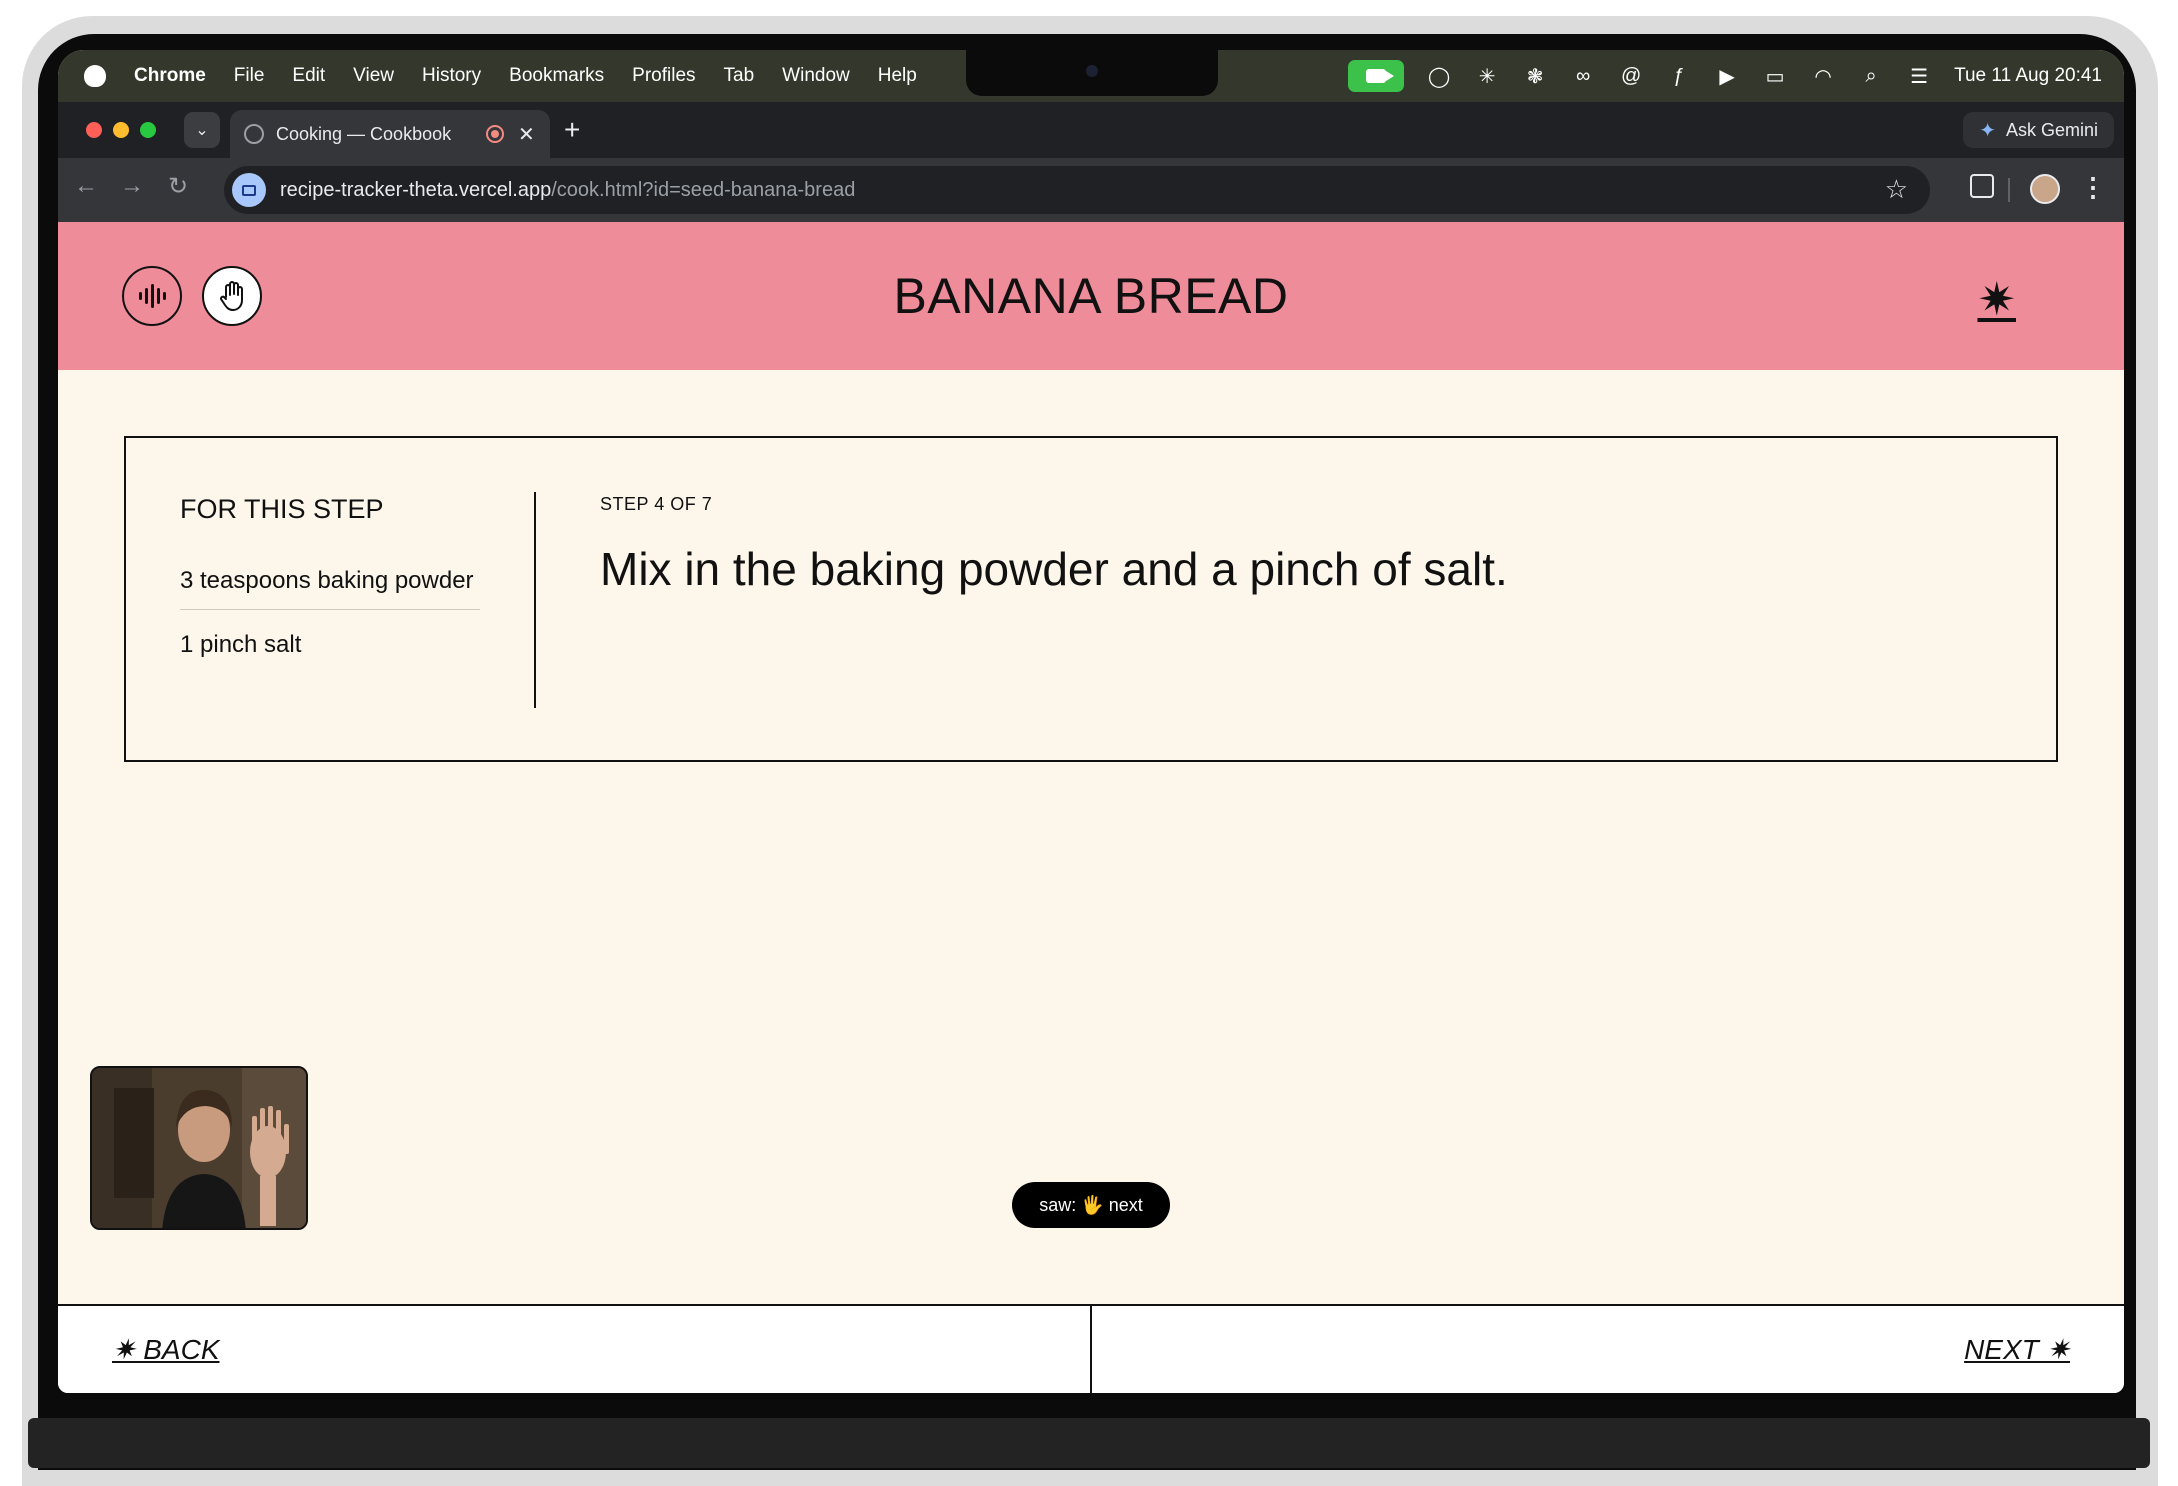 This screenshot has height=1486, width=2178. I want to click on recipe-title: BANANA BREAD, so click(1091, 296).